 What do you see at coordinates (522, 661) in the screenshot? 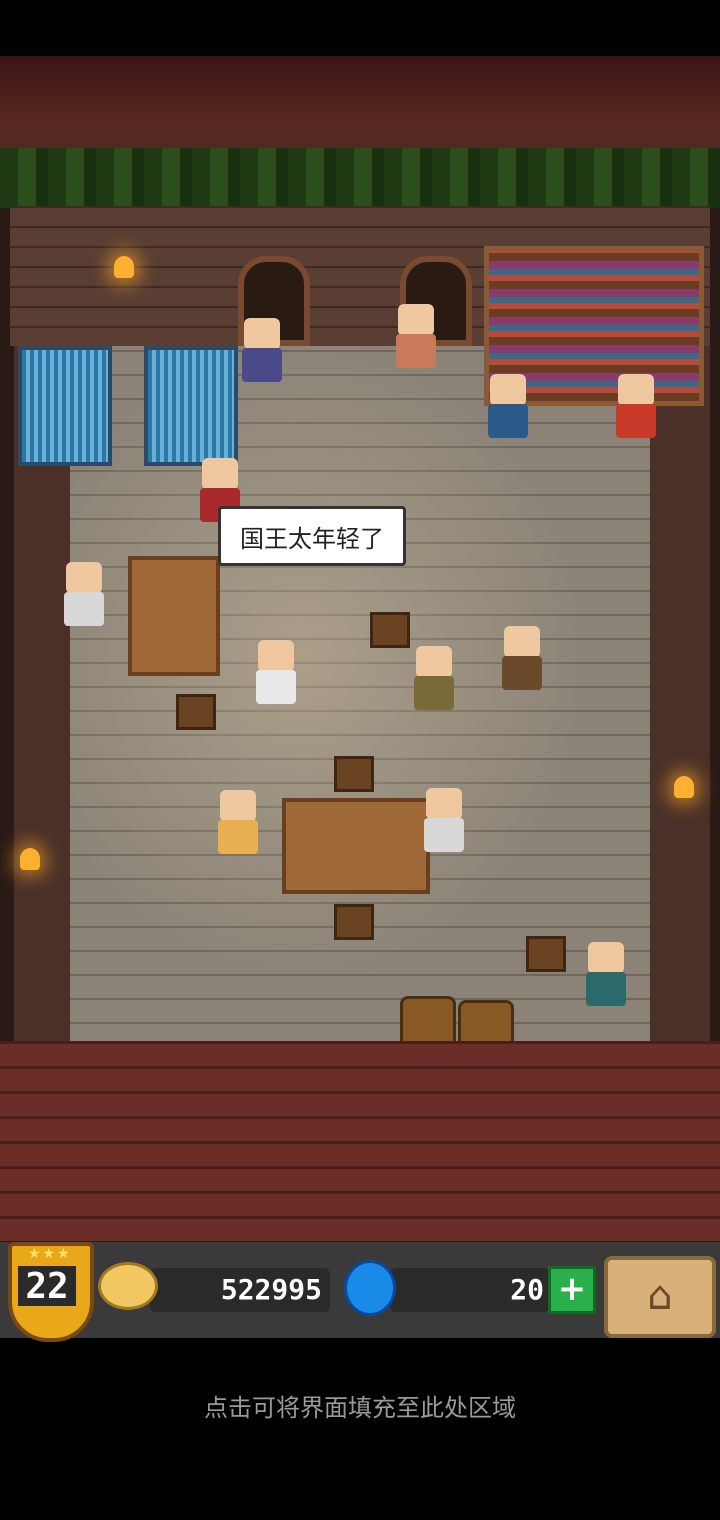
I see `hero-blue-hat` at bounding box center [522, 661].